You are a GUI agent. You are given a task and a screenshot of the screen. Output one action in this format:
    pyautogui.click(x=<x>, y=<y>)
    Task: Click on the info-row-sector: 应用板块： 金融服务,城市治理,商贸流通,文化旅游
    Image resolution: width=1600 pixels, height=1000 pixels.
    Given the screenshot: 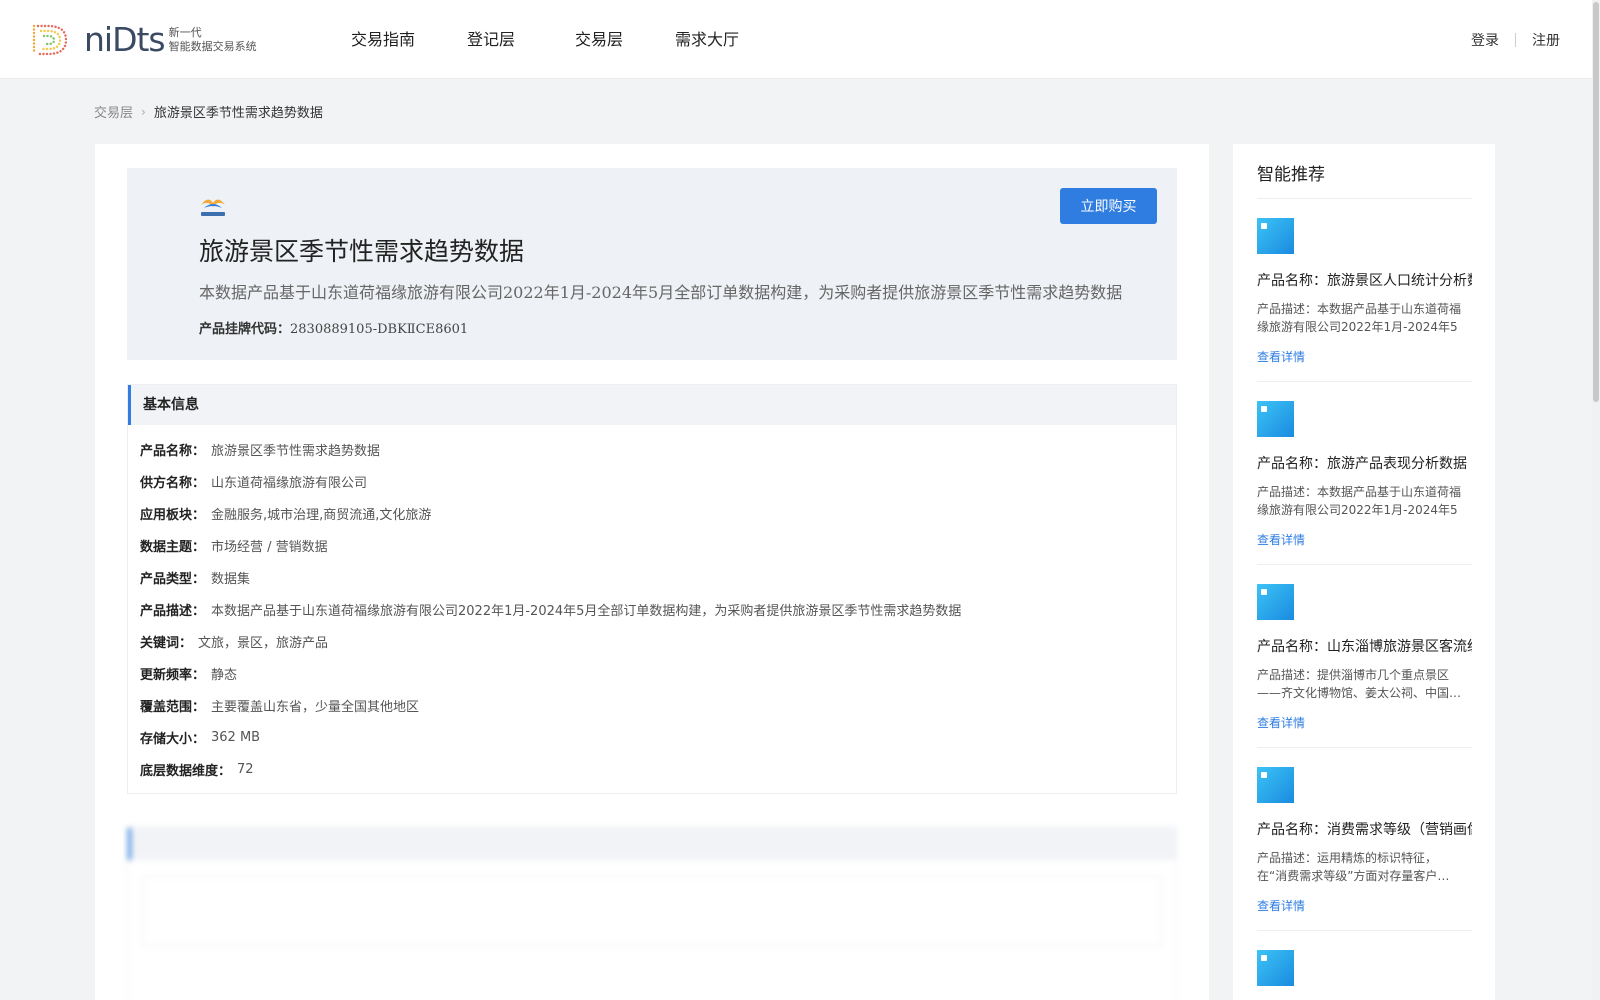 What is the action you would take?
    pyautogui.click(x=652, y=513)
    